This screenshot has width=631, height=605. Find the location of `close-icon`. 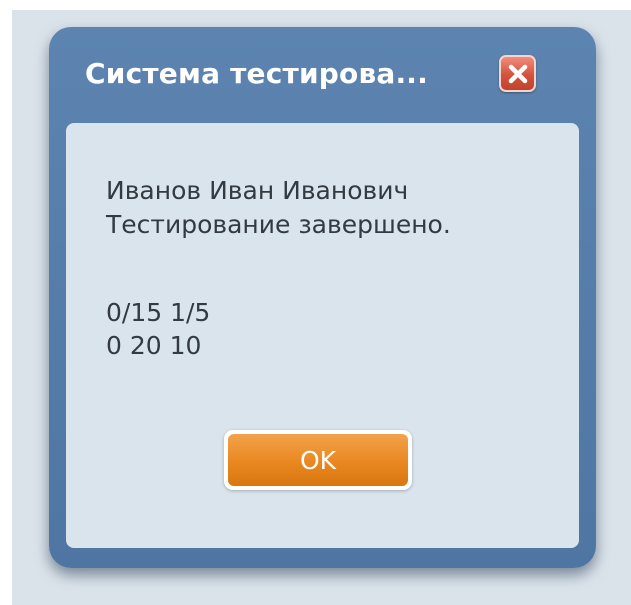

close-icon is located at coordinates (517, 73).